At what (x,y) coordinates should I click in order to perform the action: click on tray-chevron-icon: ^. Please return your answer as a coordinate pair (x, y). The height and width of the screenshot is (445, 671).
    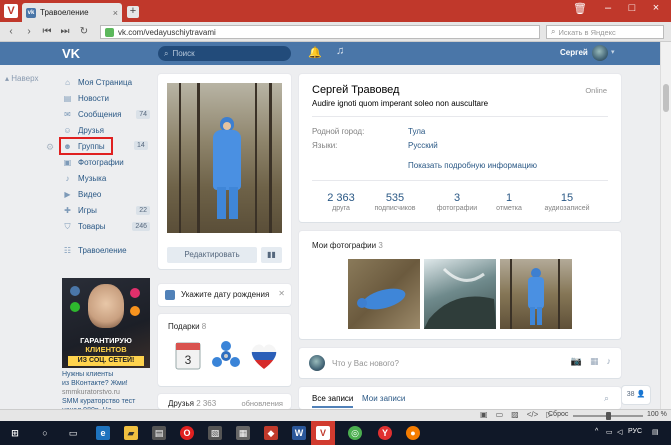
    Looking at the image, I should click on (596, 431).